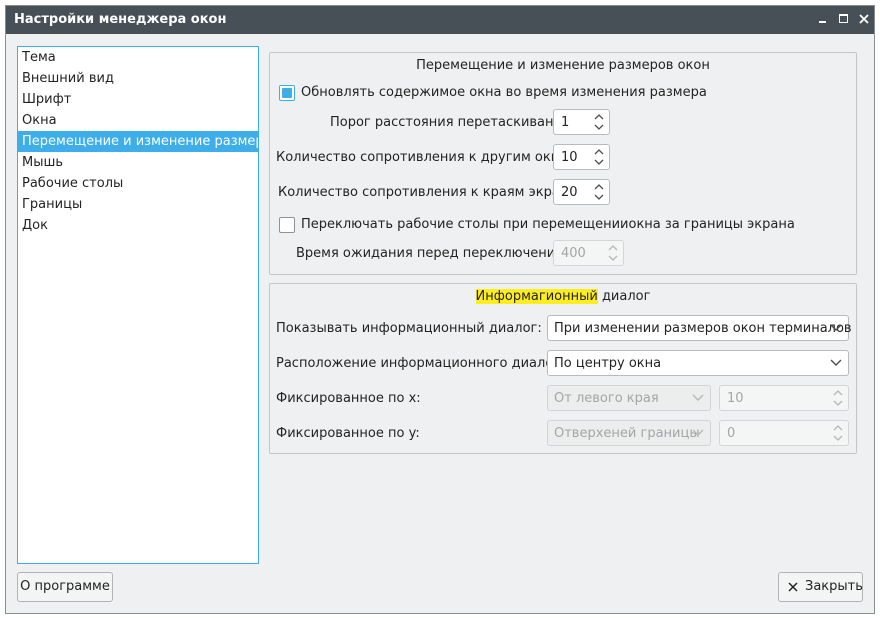 The height and width of the screenshot is (619, 880). Describe the element at coordinates (784, 433) in the screenshot. I see `fixed-y-spinbox: 0` at that location.